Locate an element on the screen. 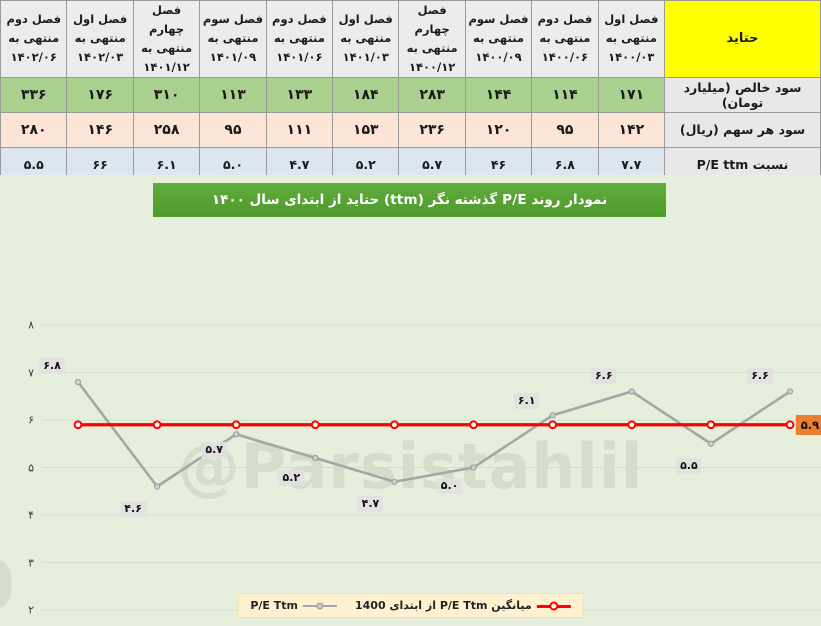 This screenshot has width=821, height=626. col9-ending: منتهی به is located at coordinates (34, 38).